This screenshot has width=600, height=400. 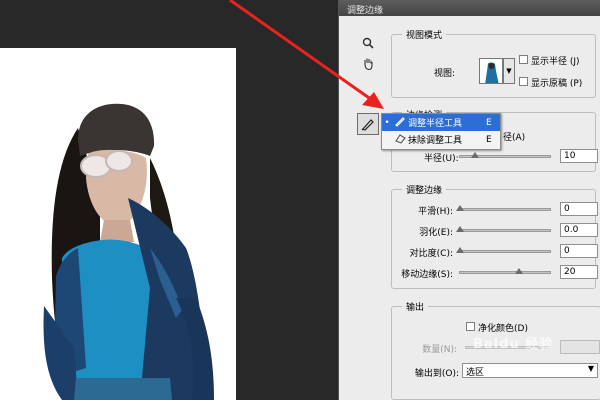 What do you see at coordinates (579, 209) in the screenshot?
I see `smooth-field: 0` at bounding box center [579, 209].